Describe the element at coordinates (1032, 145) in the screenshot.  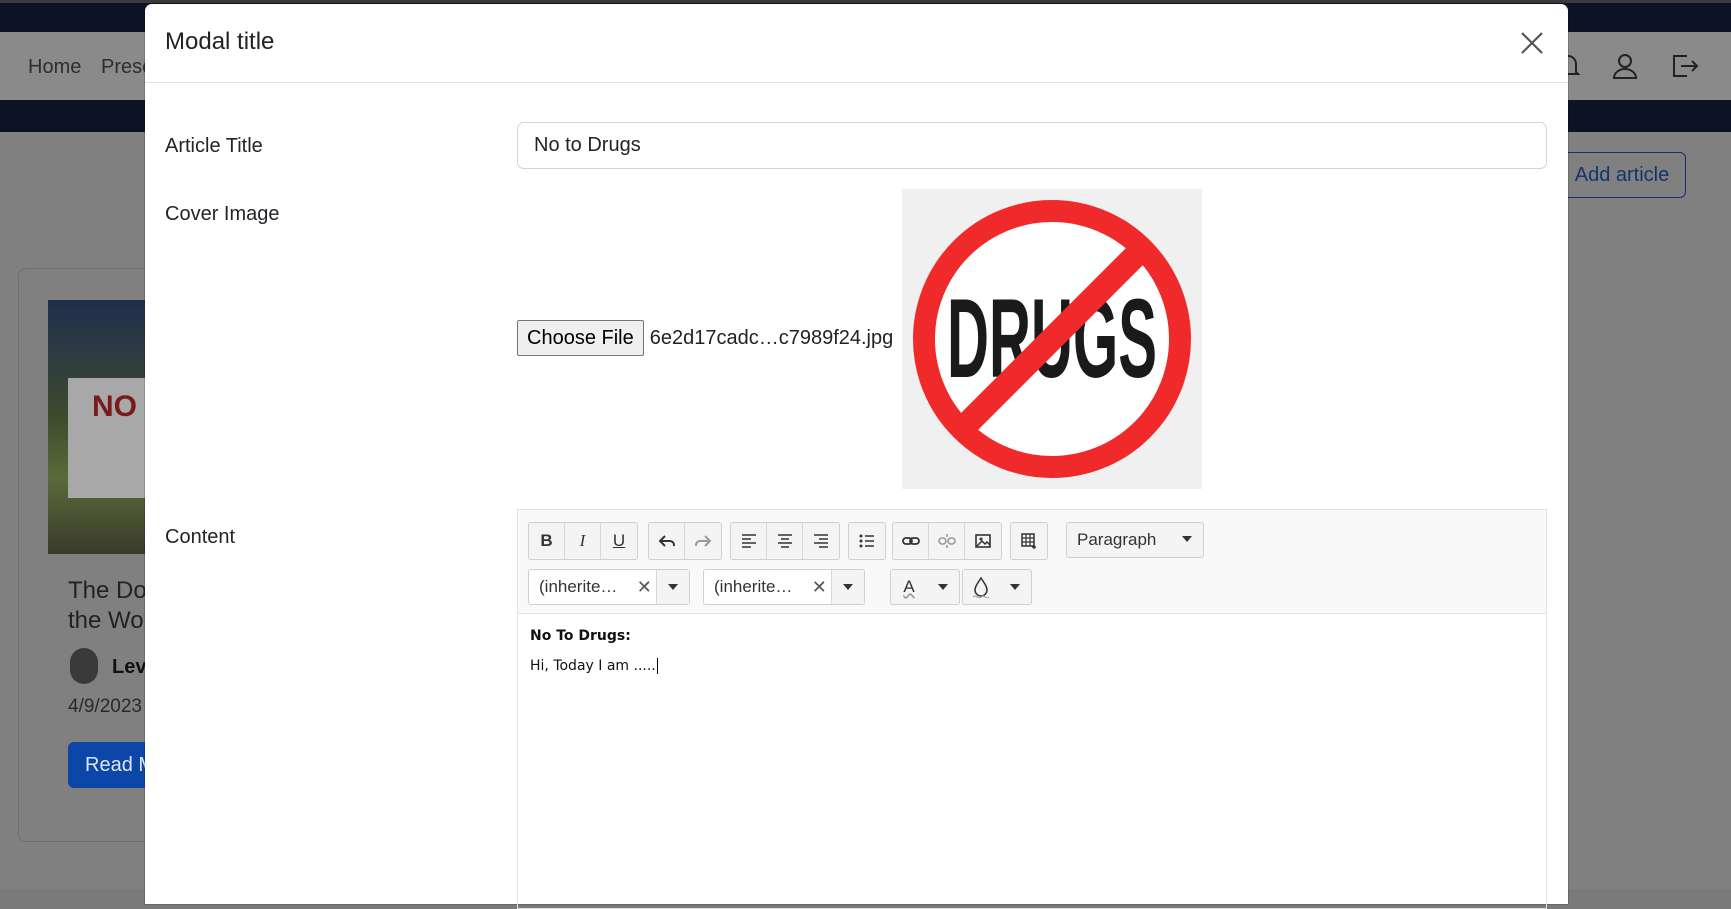
I see `article-title-input` at that location.